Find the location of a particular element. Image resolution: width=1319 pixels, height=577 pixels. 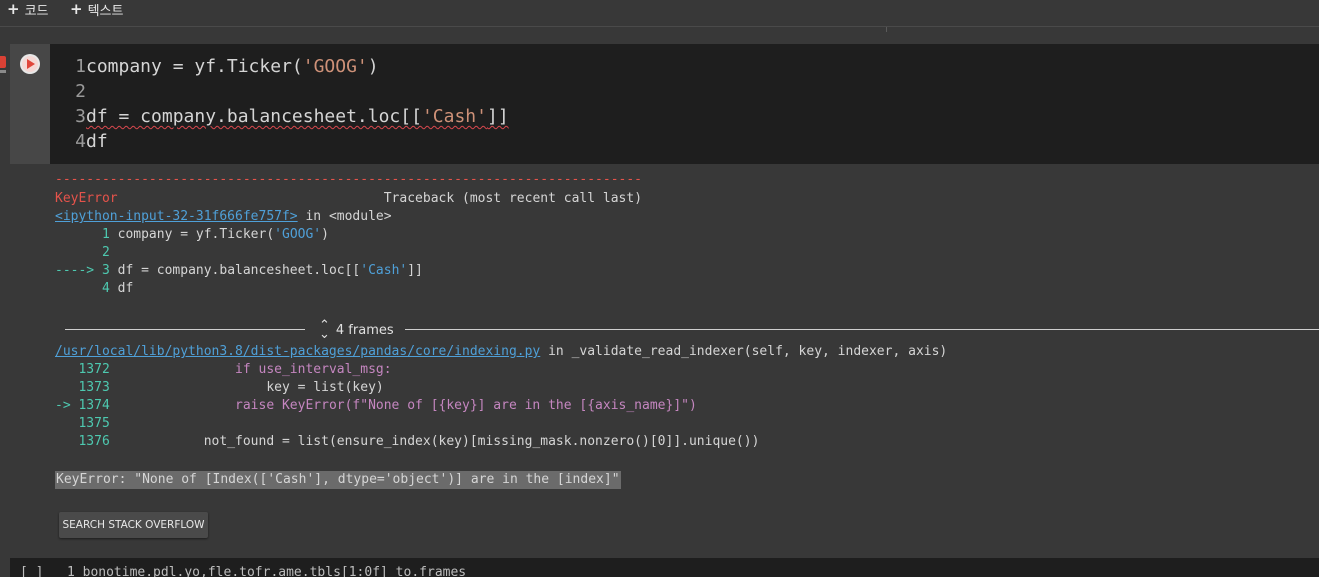

traceback-code: company = yf.Ticker( is located at coordinates (196, 234).